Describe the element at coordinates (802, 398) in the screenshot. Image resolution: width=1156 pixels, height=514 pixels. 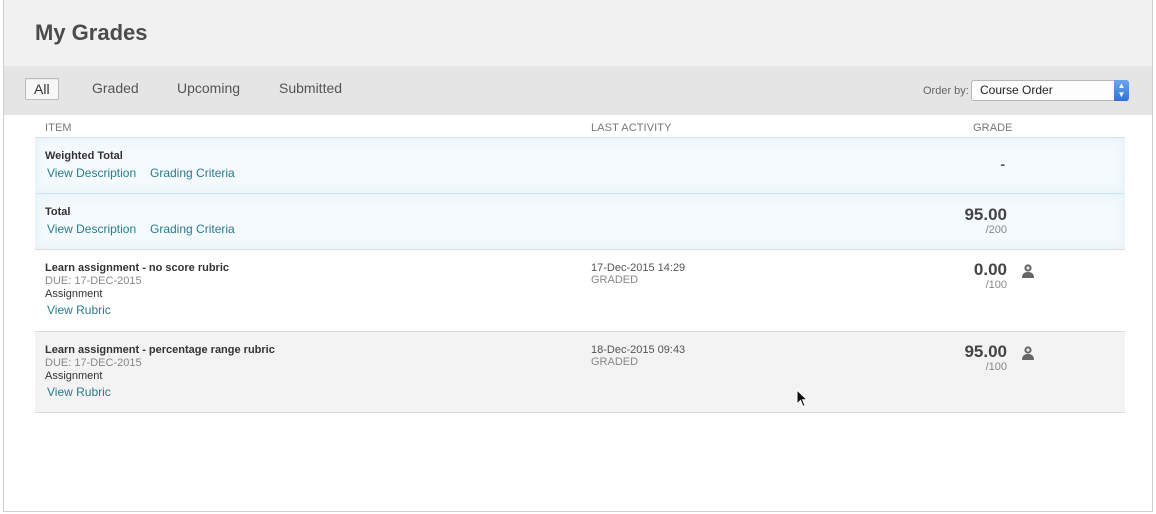
I see `mouse-cursor-icon` at that location.